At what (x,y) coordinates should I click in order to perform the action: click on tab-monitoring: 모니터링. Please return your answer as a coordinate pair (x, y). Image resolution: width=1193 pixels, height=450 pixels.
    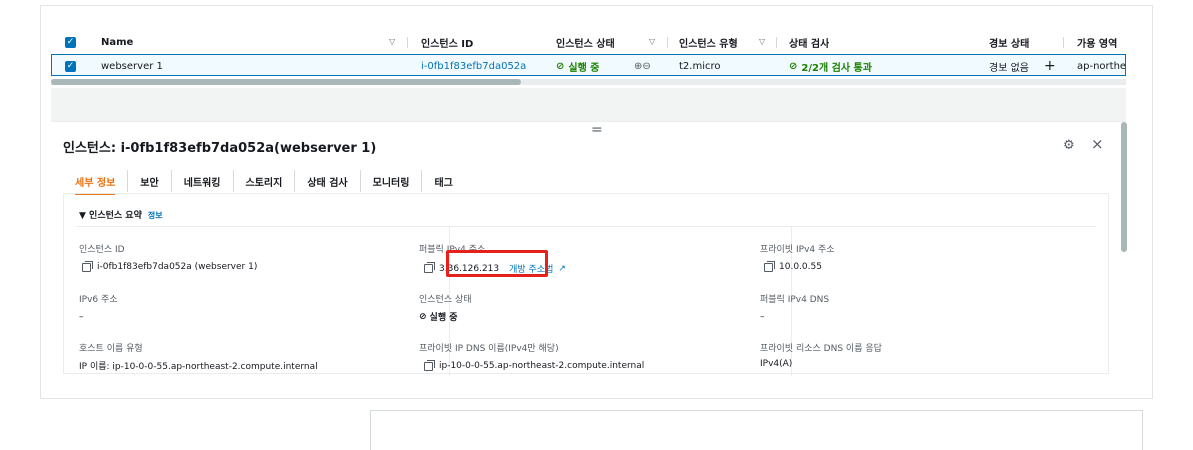
    Looking at the image, I should click on (392, 181).